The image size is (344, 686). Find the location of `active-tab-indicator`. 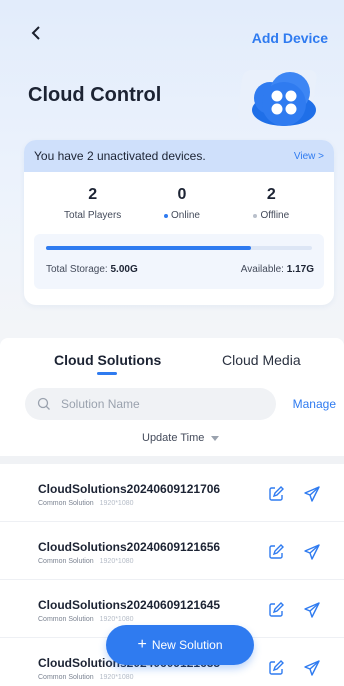

active-tab-indicator is located at coordinates (107, 373).